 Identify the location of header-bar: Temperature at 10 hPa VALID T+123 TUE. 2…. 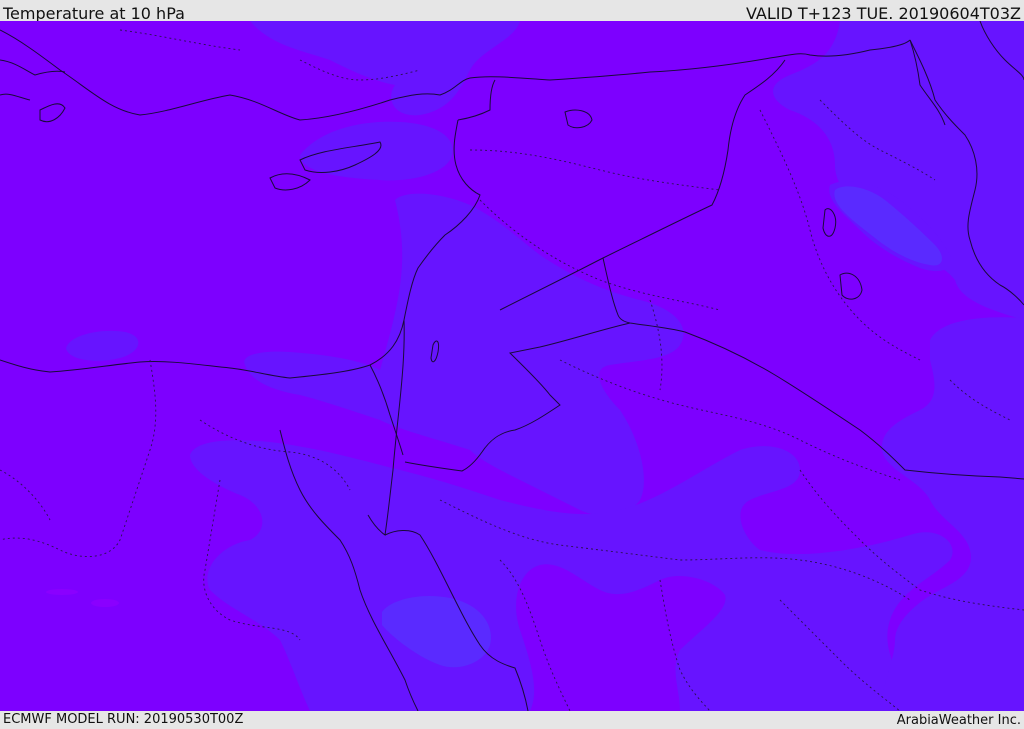
(512, 11).